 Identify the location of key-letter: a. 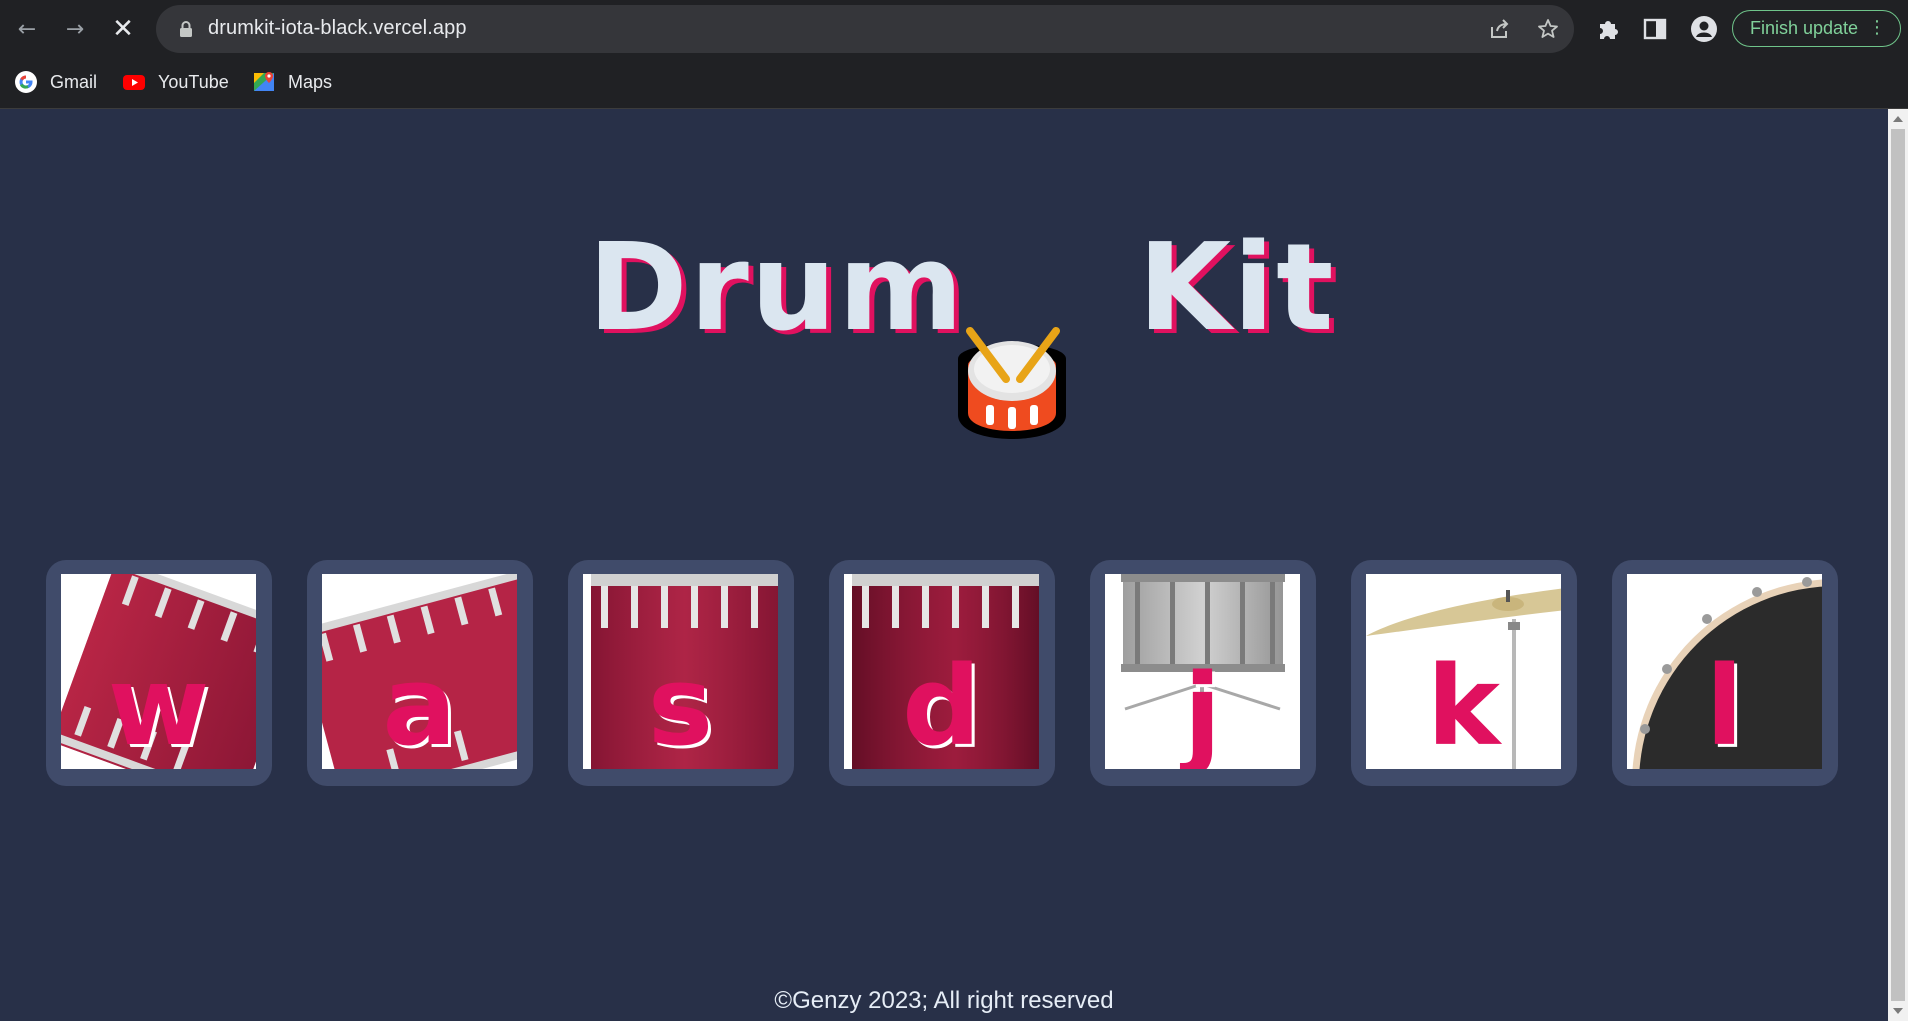
(419, 705).